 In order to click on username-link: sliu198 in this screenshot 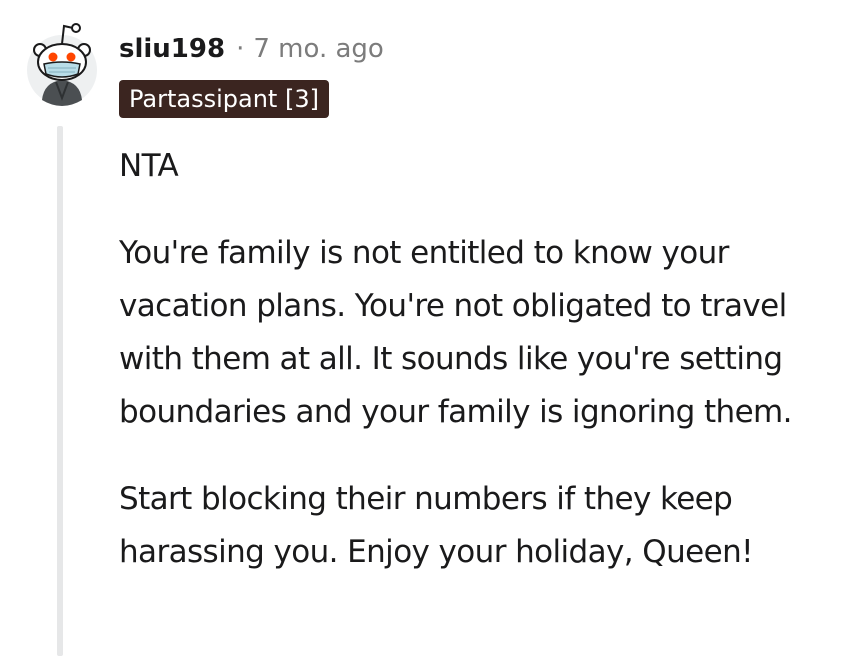, I will do `click(172, 49)`.